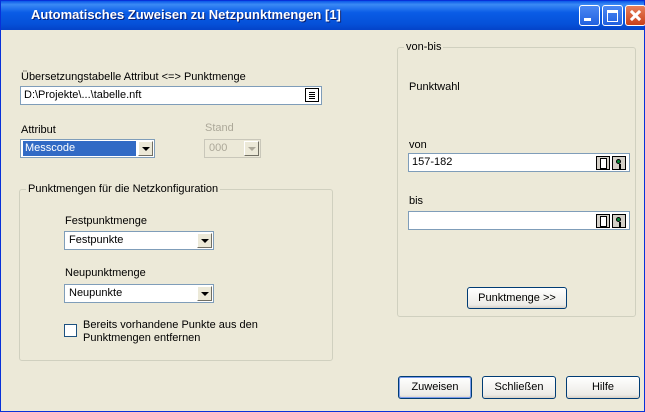 This screenshot has height=412, width=645. I want to click on festpunktmenge-label: Festpunktmenge, so click(106, 221).